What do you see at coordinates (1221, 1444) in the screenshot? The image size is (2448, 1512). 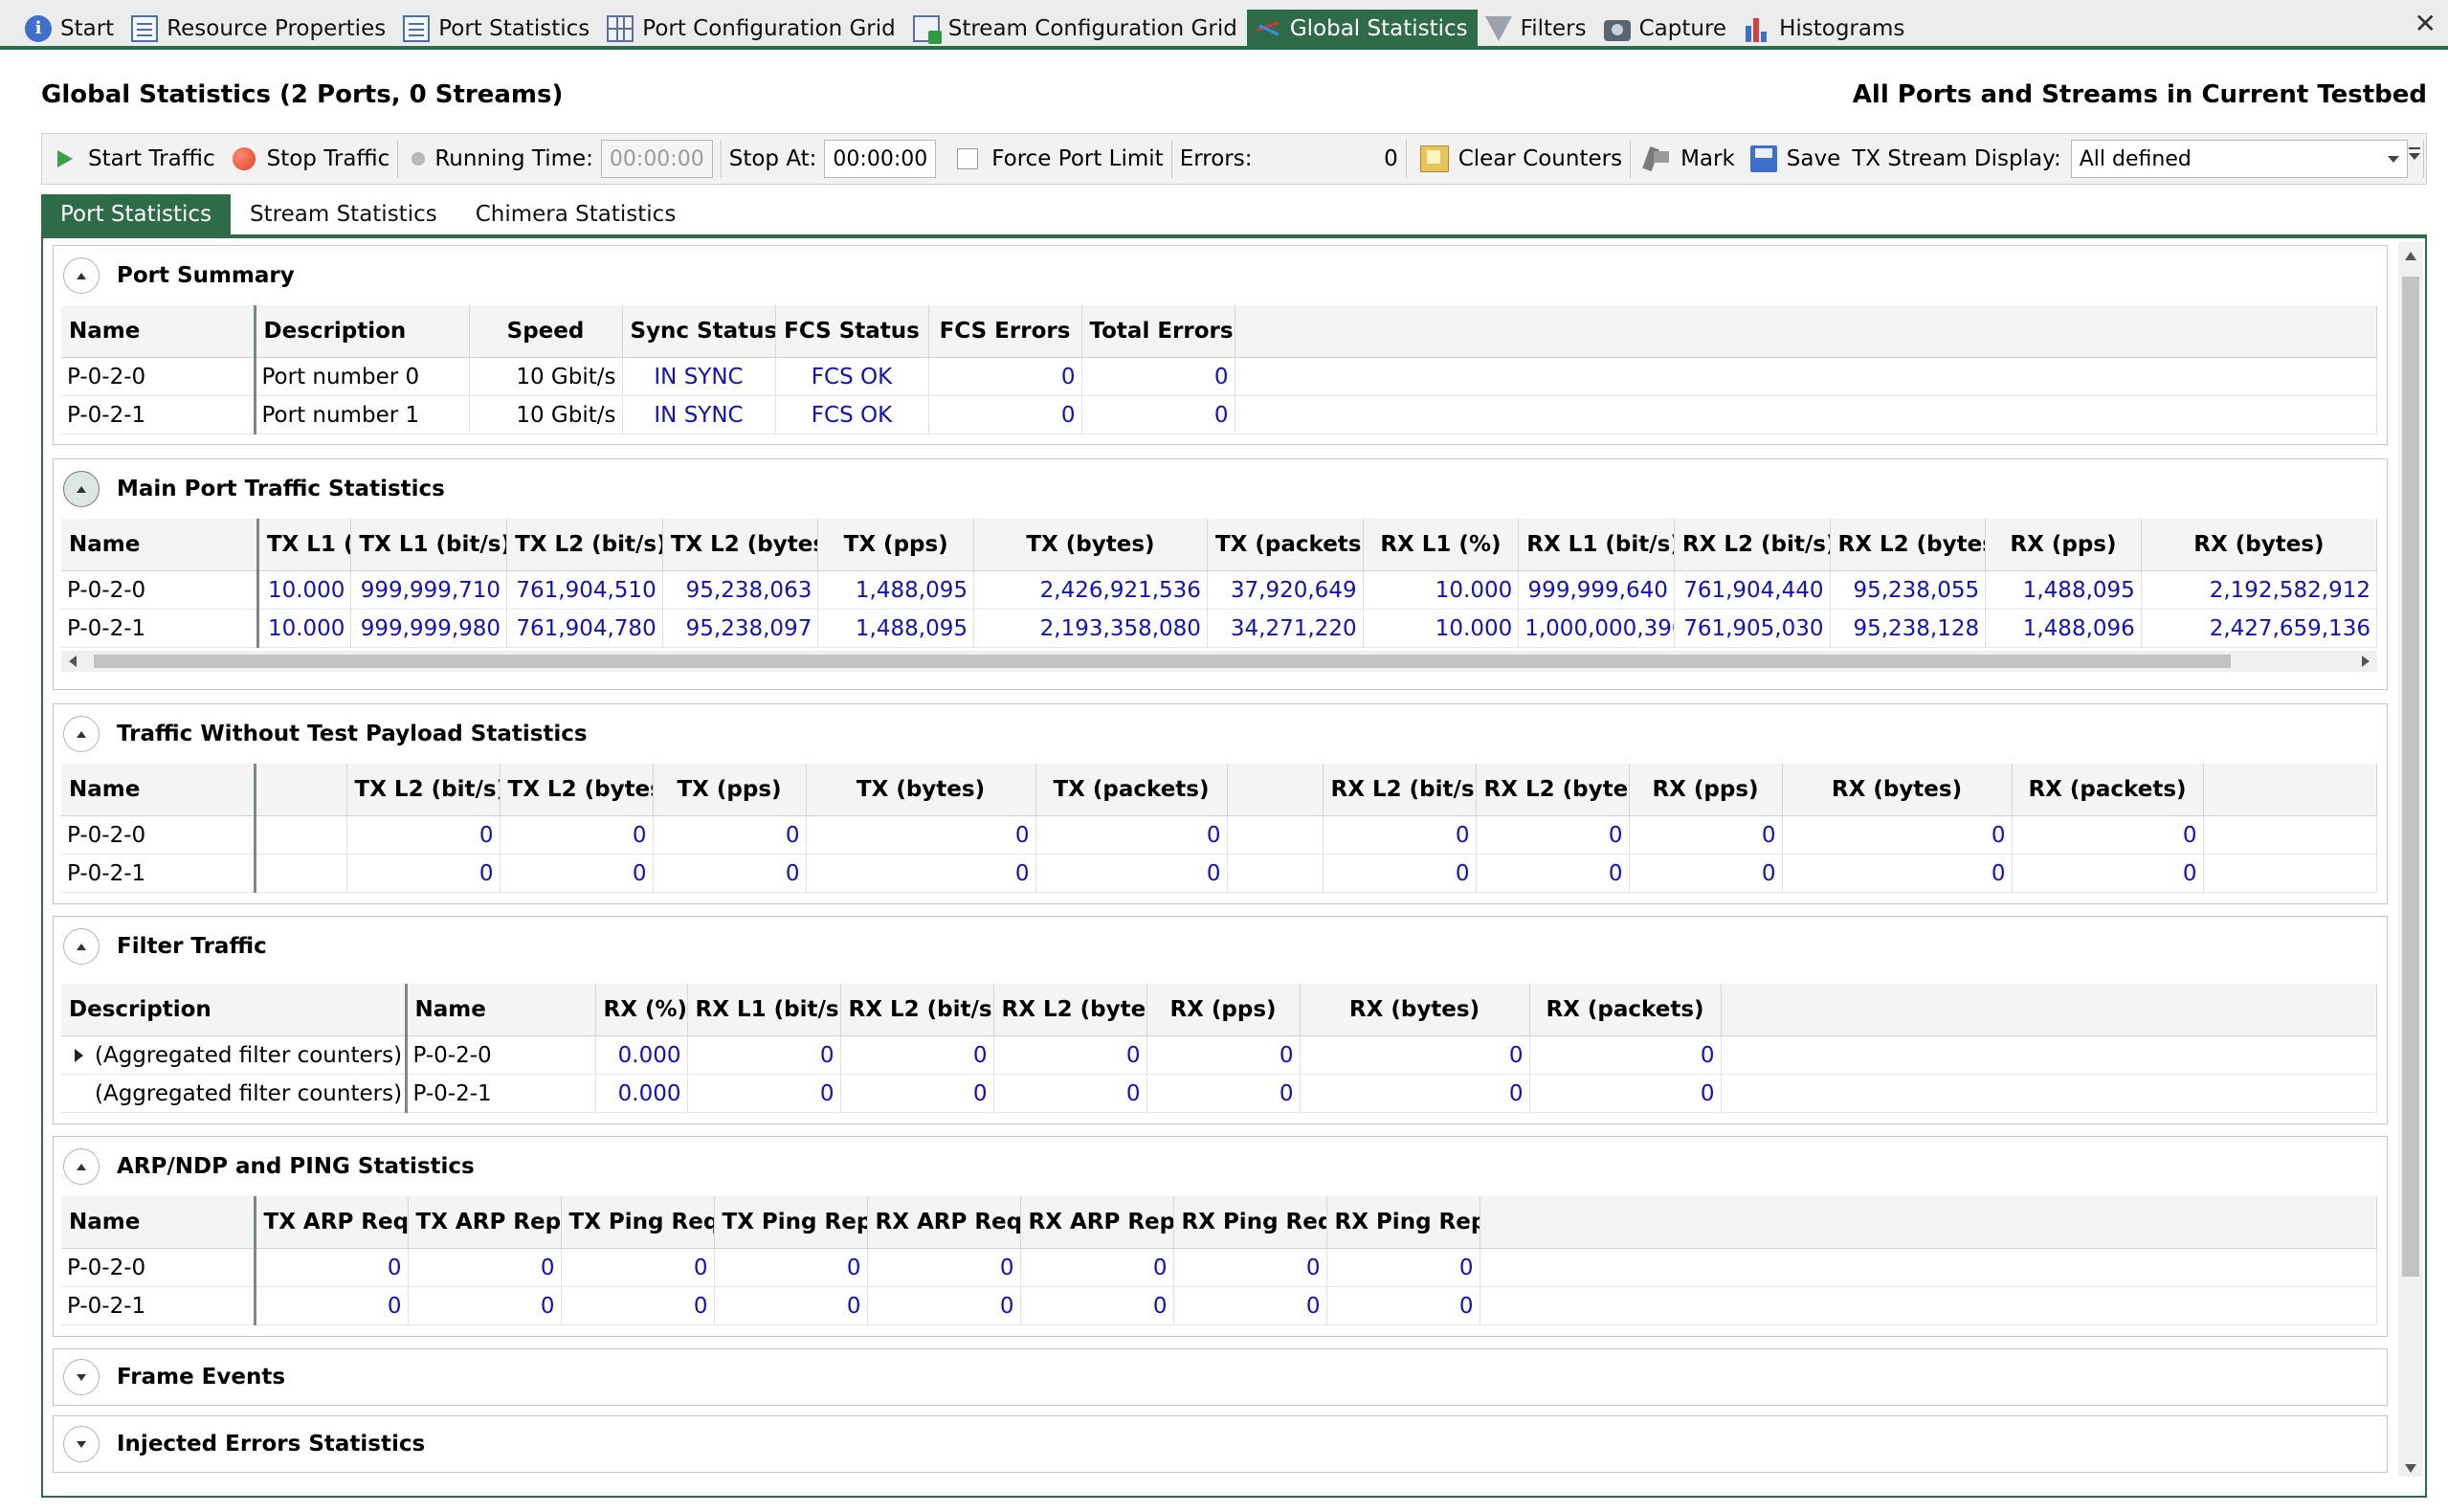 I see `section-header: Injected Errors Statistics` at bounding box center [1221, 1444].